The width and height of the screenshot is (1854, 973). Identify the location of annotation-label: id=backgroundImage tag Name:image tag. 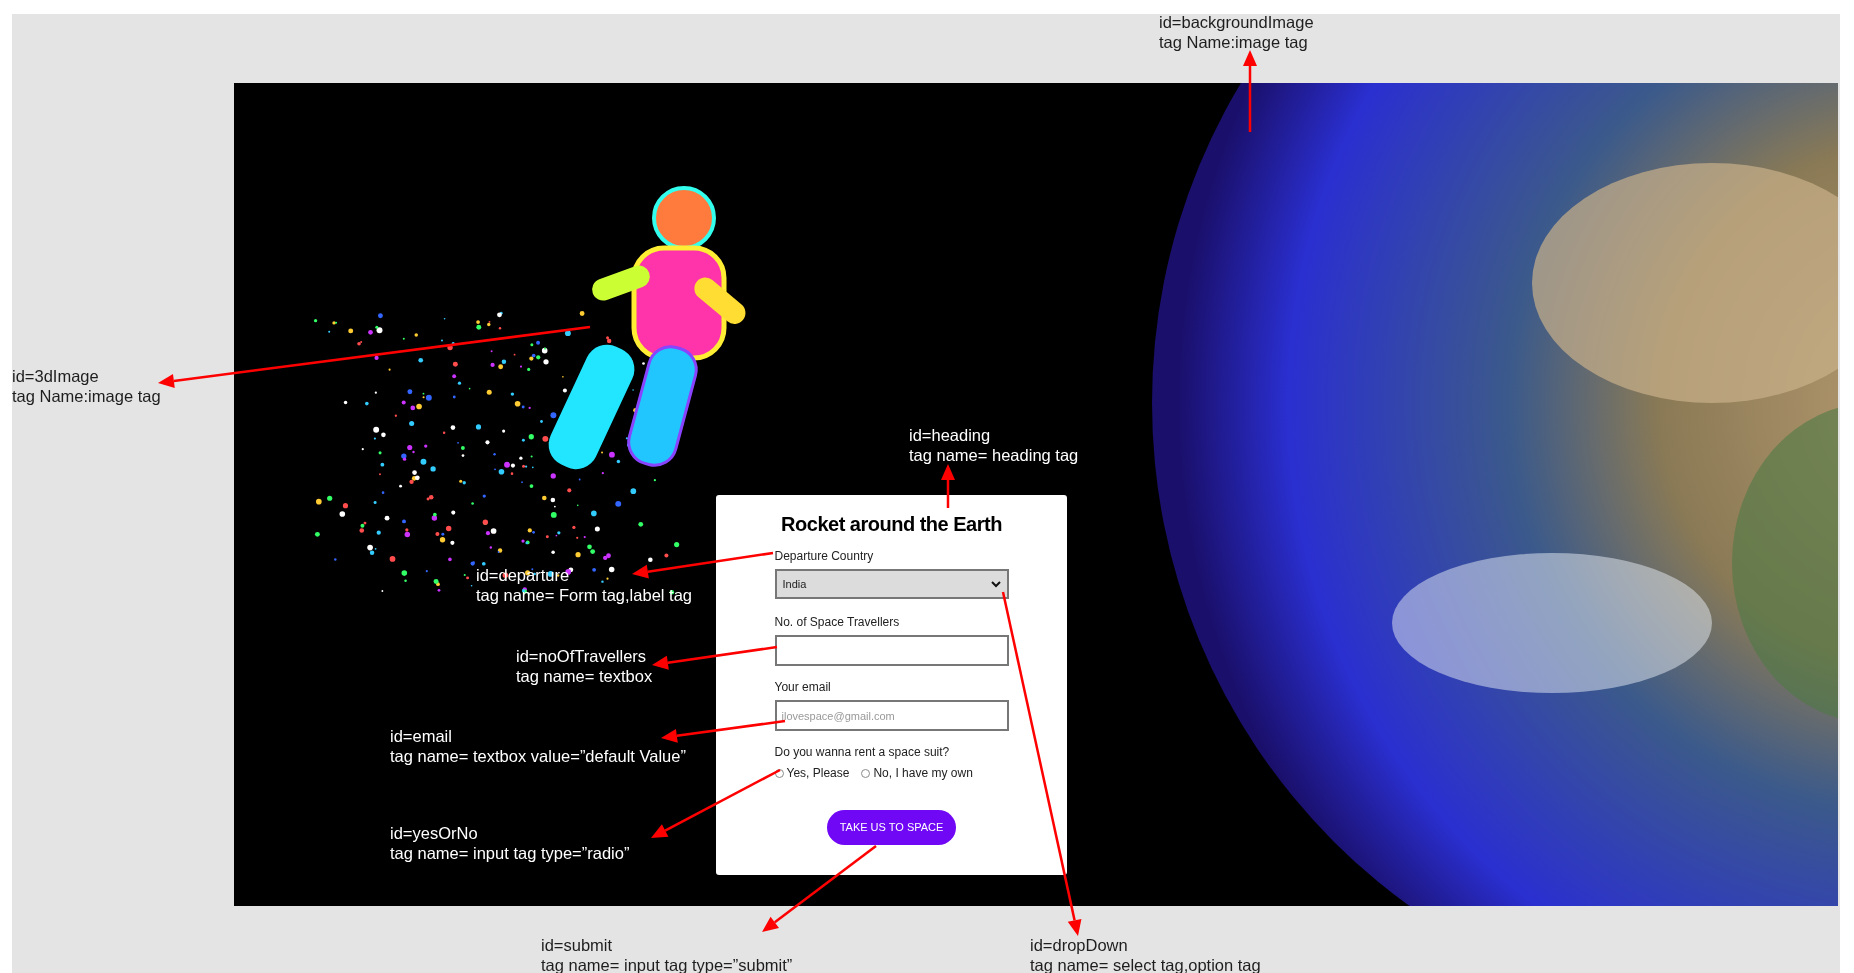
(1236, 32).